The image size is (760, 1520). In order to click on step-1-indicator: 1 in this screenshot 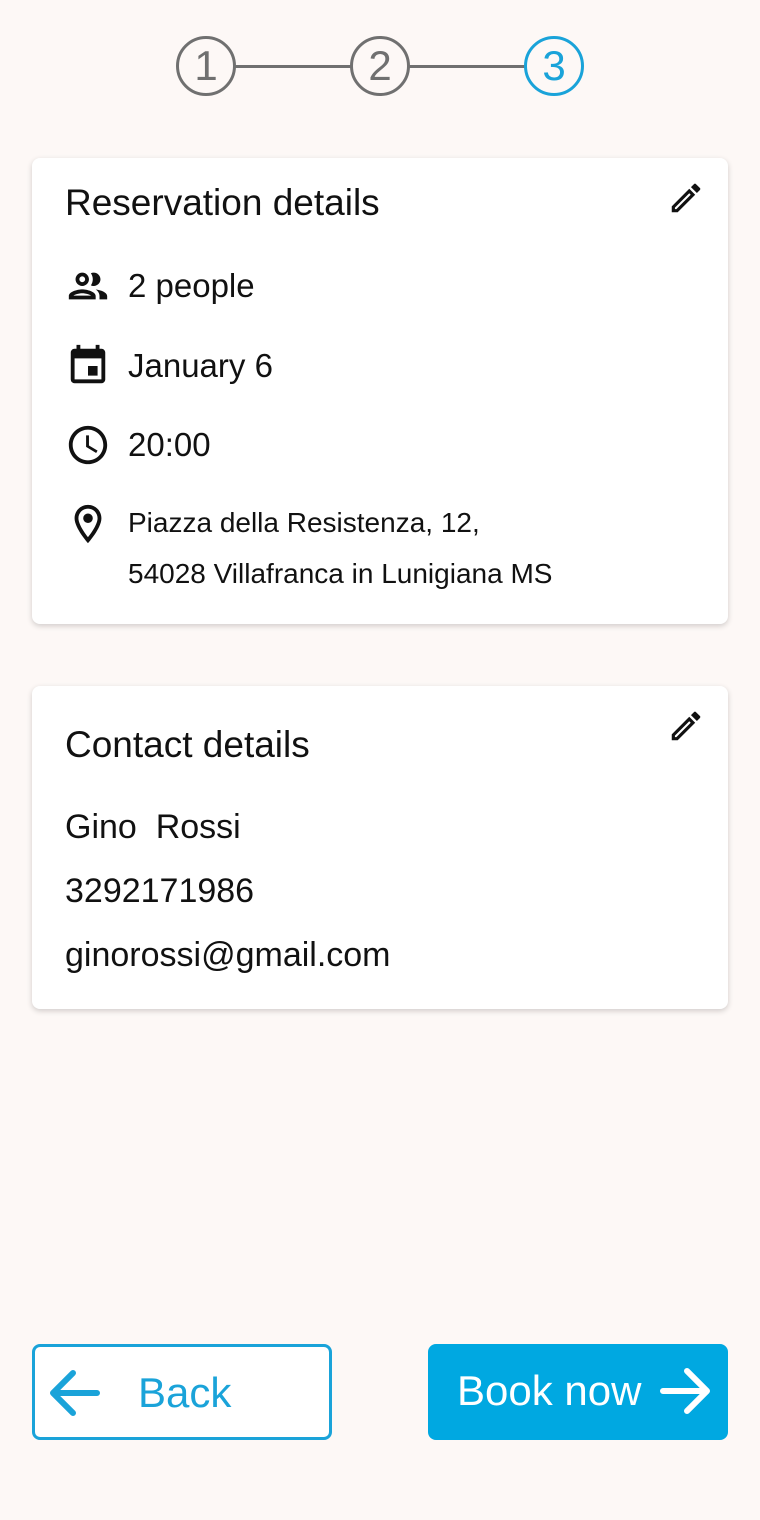, I will do `click(206, 66)`.